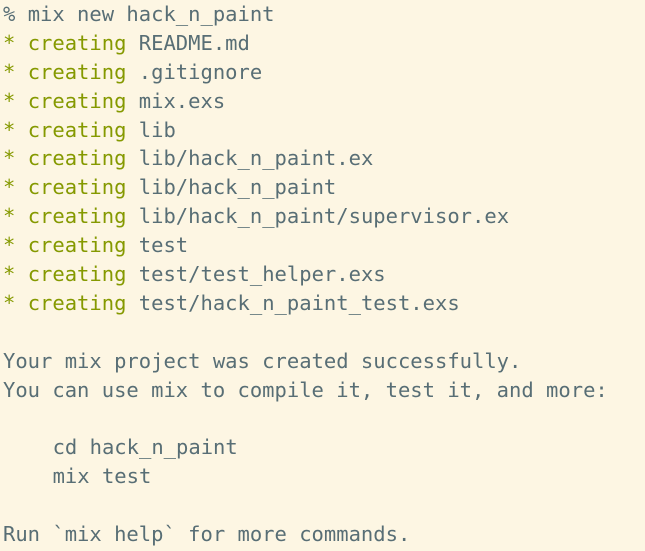  What do you see at coordinates (324, 72) in the screenshot?
I see `created-line: * creating .gitignore` at bounding box center [324, 72].